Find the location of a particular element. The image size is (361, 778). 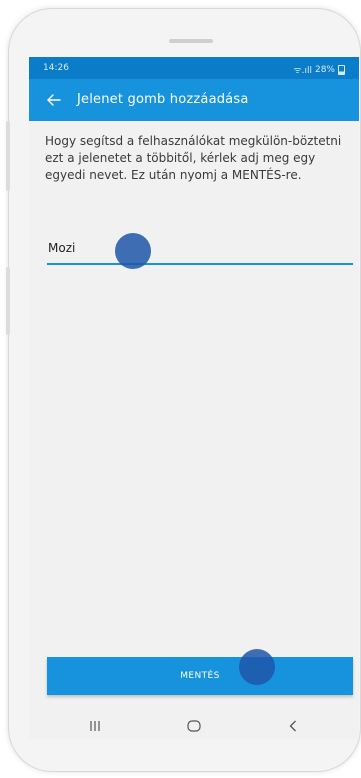

status-indicators: ᯤ.ıll 28% is located at coordinates (319, 69).